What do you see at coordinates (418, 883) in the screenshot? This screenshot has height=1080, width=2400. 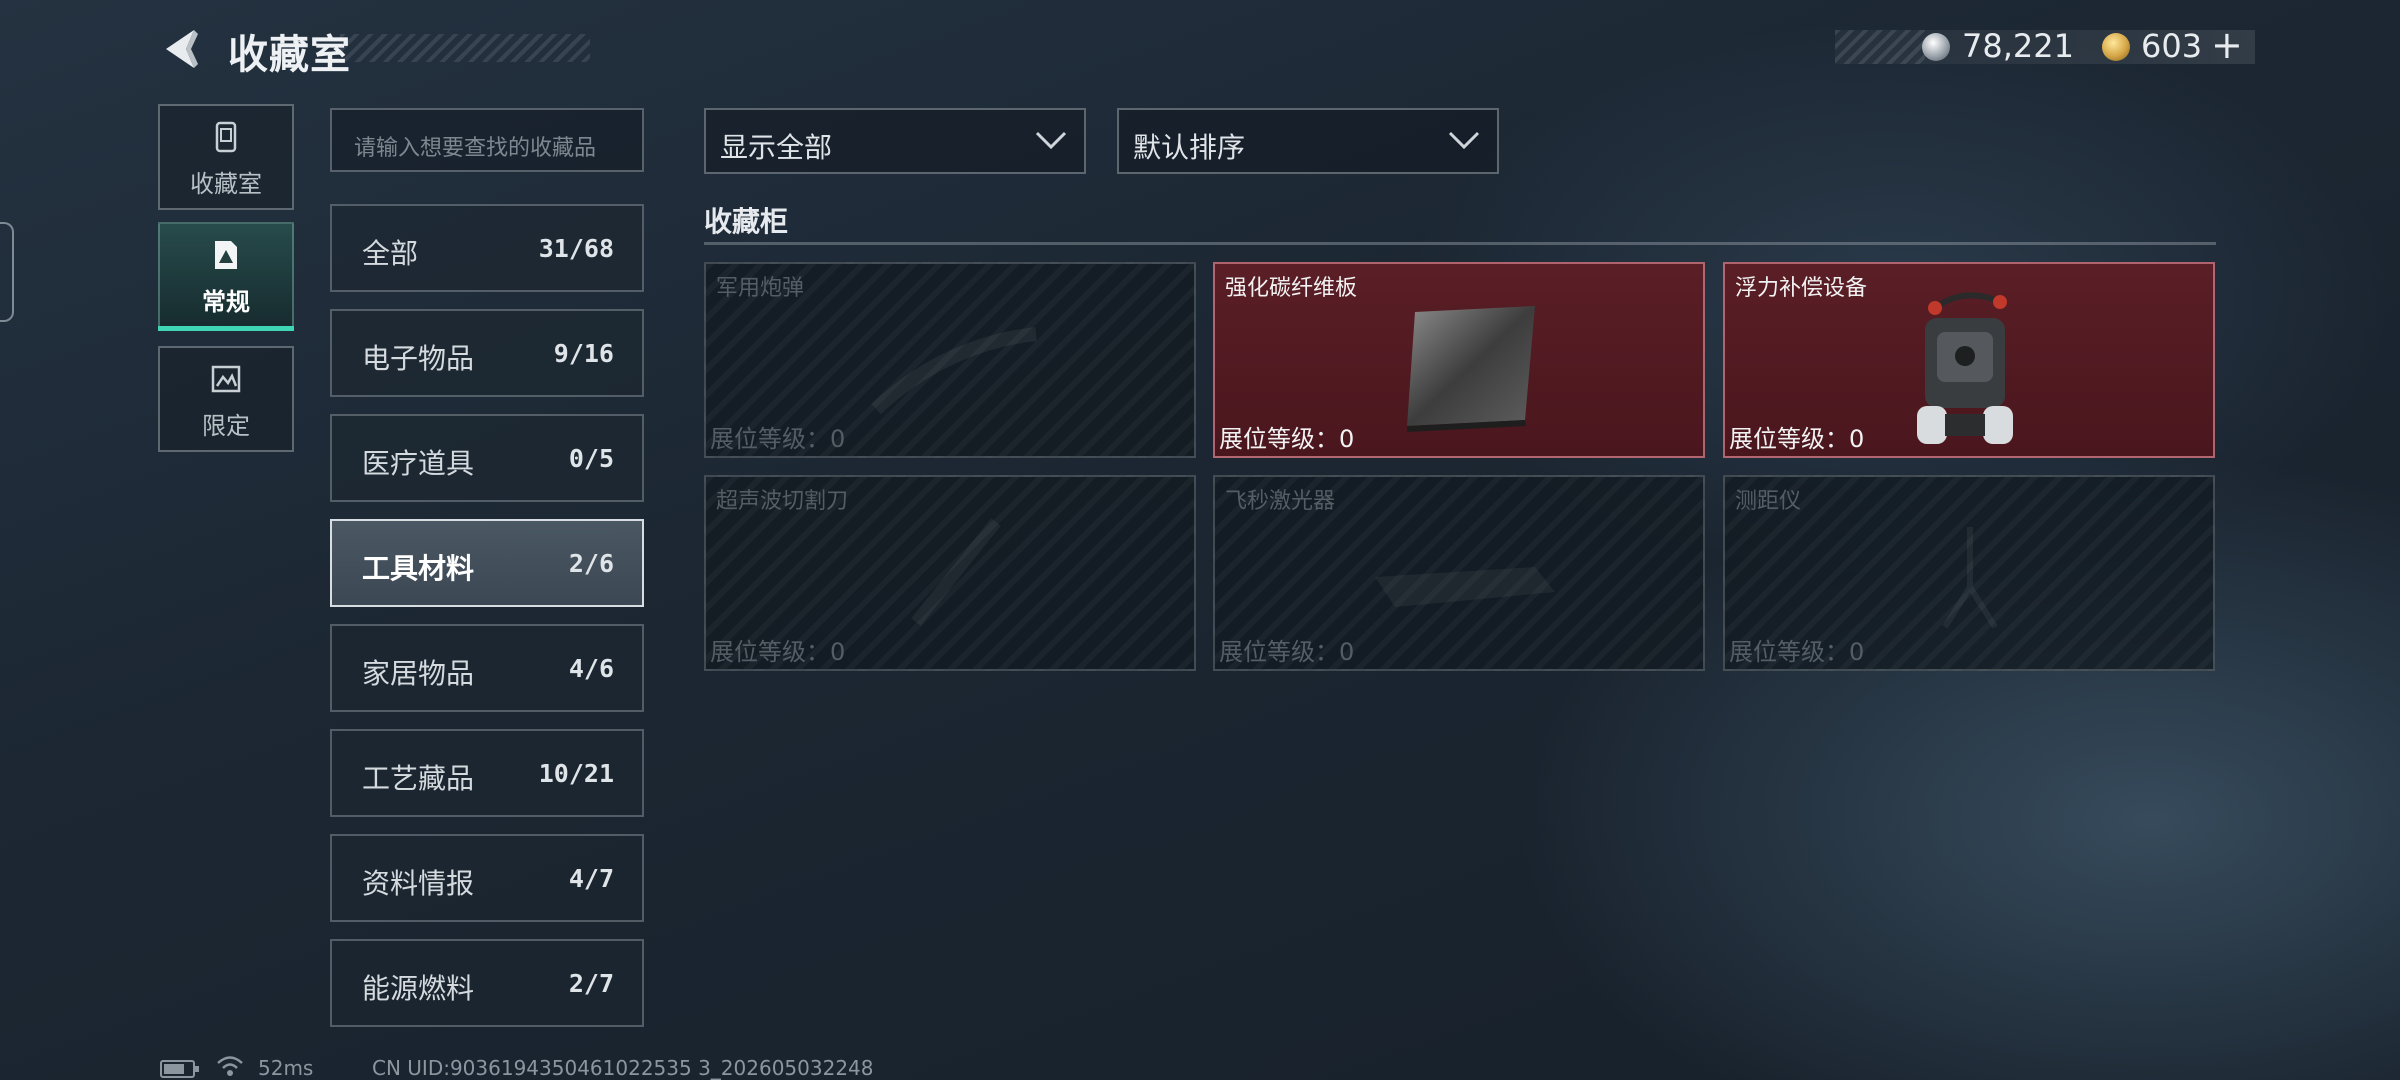 I see `category-name: 资料情报` at bounding box center [418, 883].